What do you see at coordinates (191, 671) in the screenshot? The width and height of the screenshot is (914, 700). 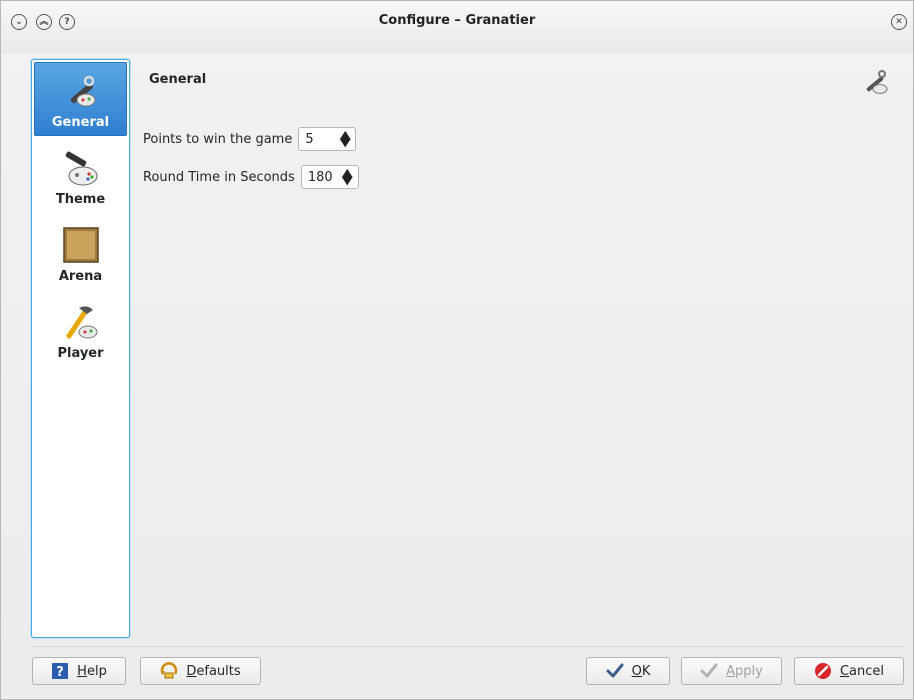 I see `defaults-mnemonic: D` at bounding box center [191, 671].